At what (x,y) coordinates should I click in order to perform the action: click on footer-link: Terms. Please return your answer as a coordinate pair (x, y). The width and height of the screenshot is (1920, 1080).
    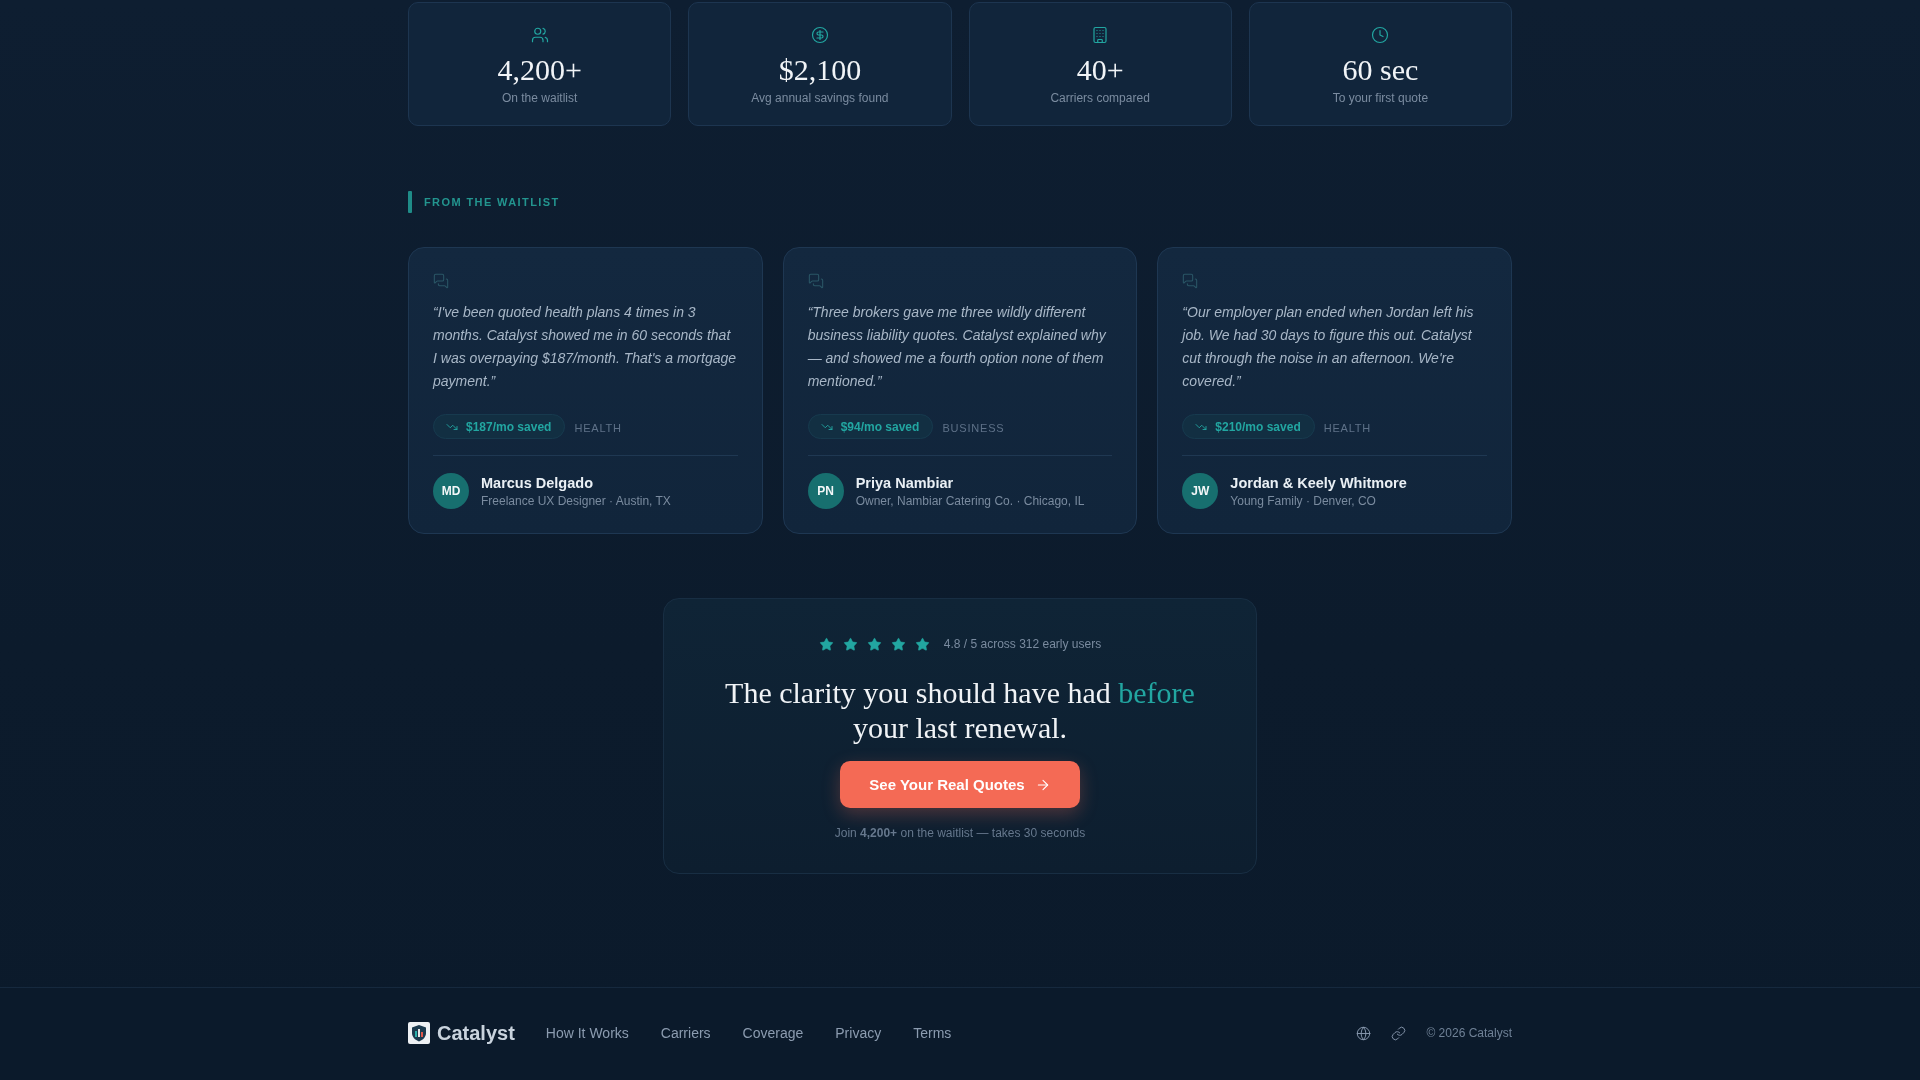
    Looking at the image, I should click on (932, 1033).